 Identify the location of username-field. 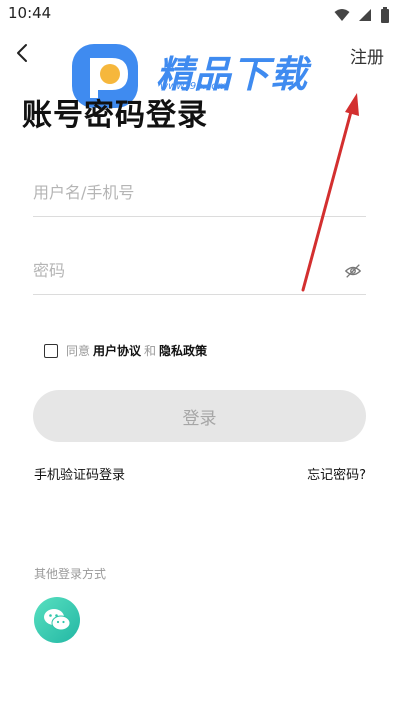
(199, 193).